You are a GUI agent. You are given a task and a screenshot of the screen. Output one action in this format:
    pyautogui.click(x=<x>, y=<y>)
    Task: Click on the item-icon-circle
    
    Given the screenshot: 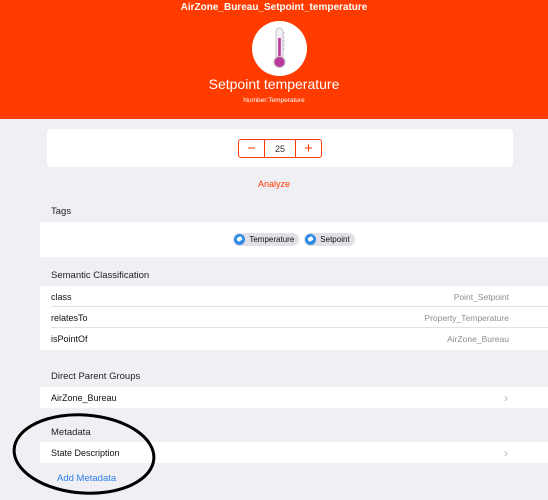 What is the action you would take?
    pyautogui.click(x=279, y=48)
    